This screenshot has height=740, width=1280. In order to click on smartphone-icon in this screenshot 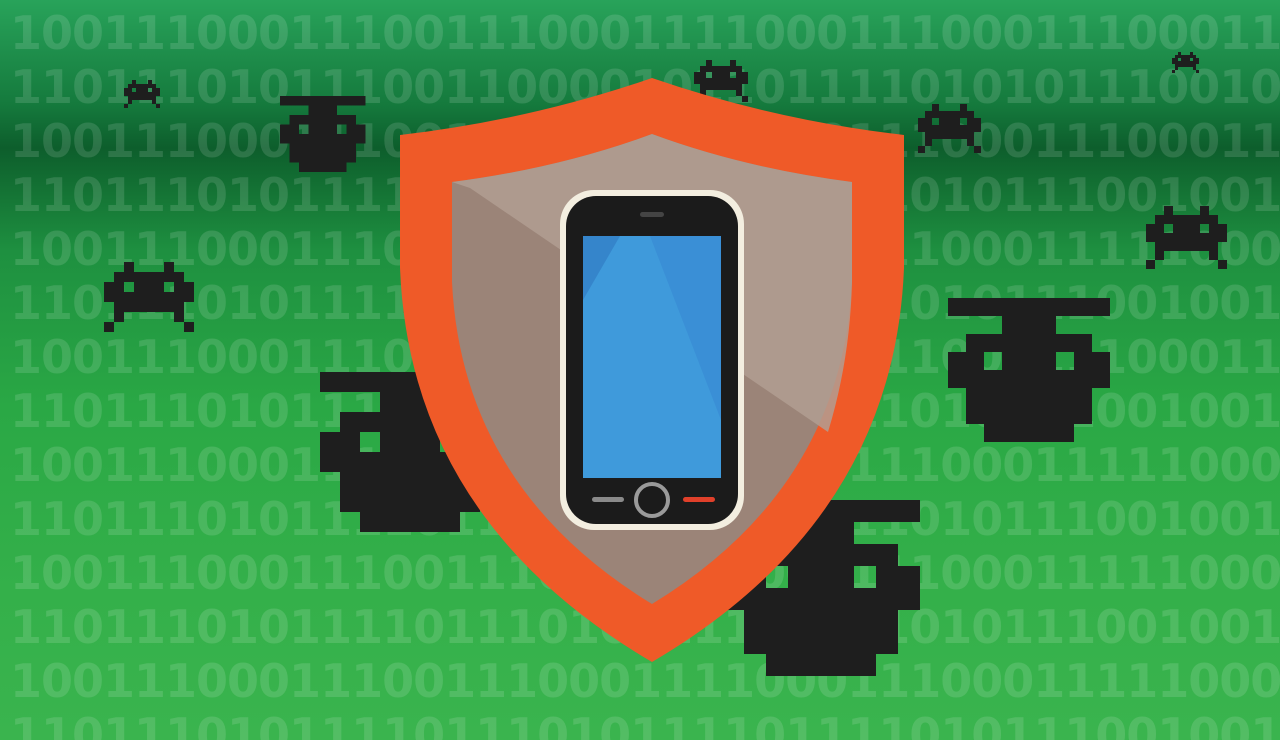, I will do `click(652, 360)`.